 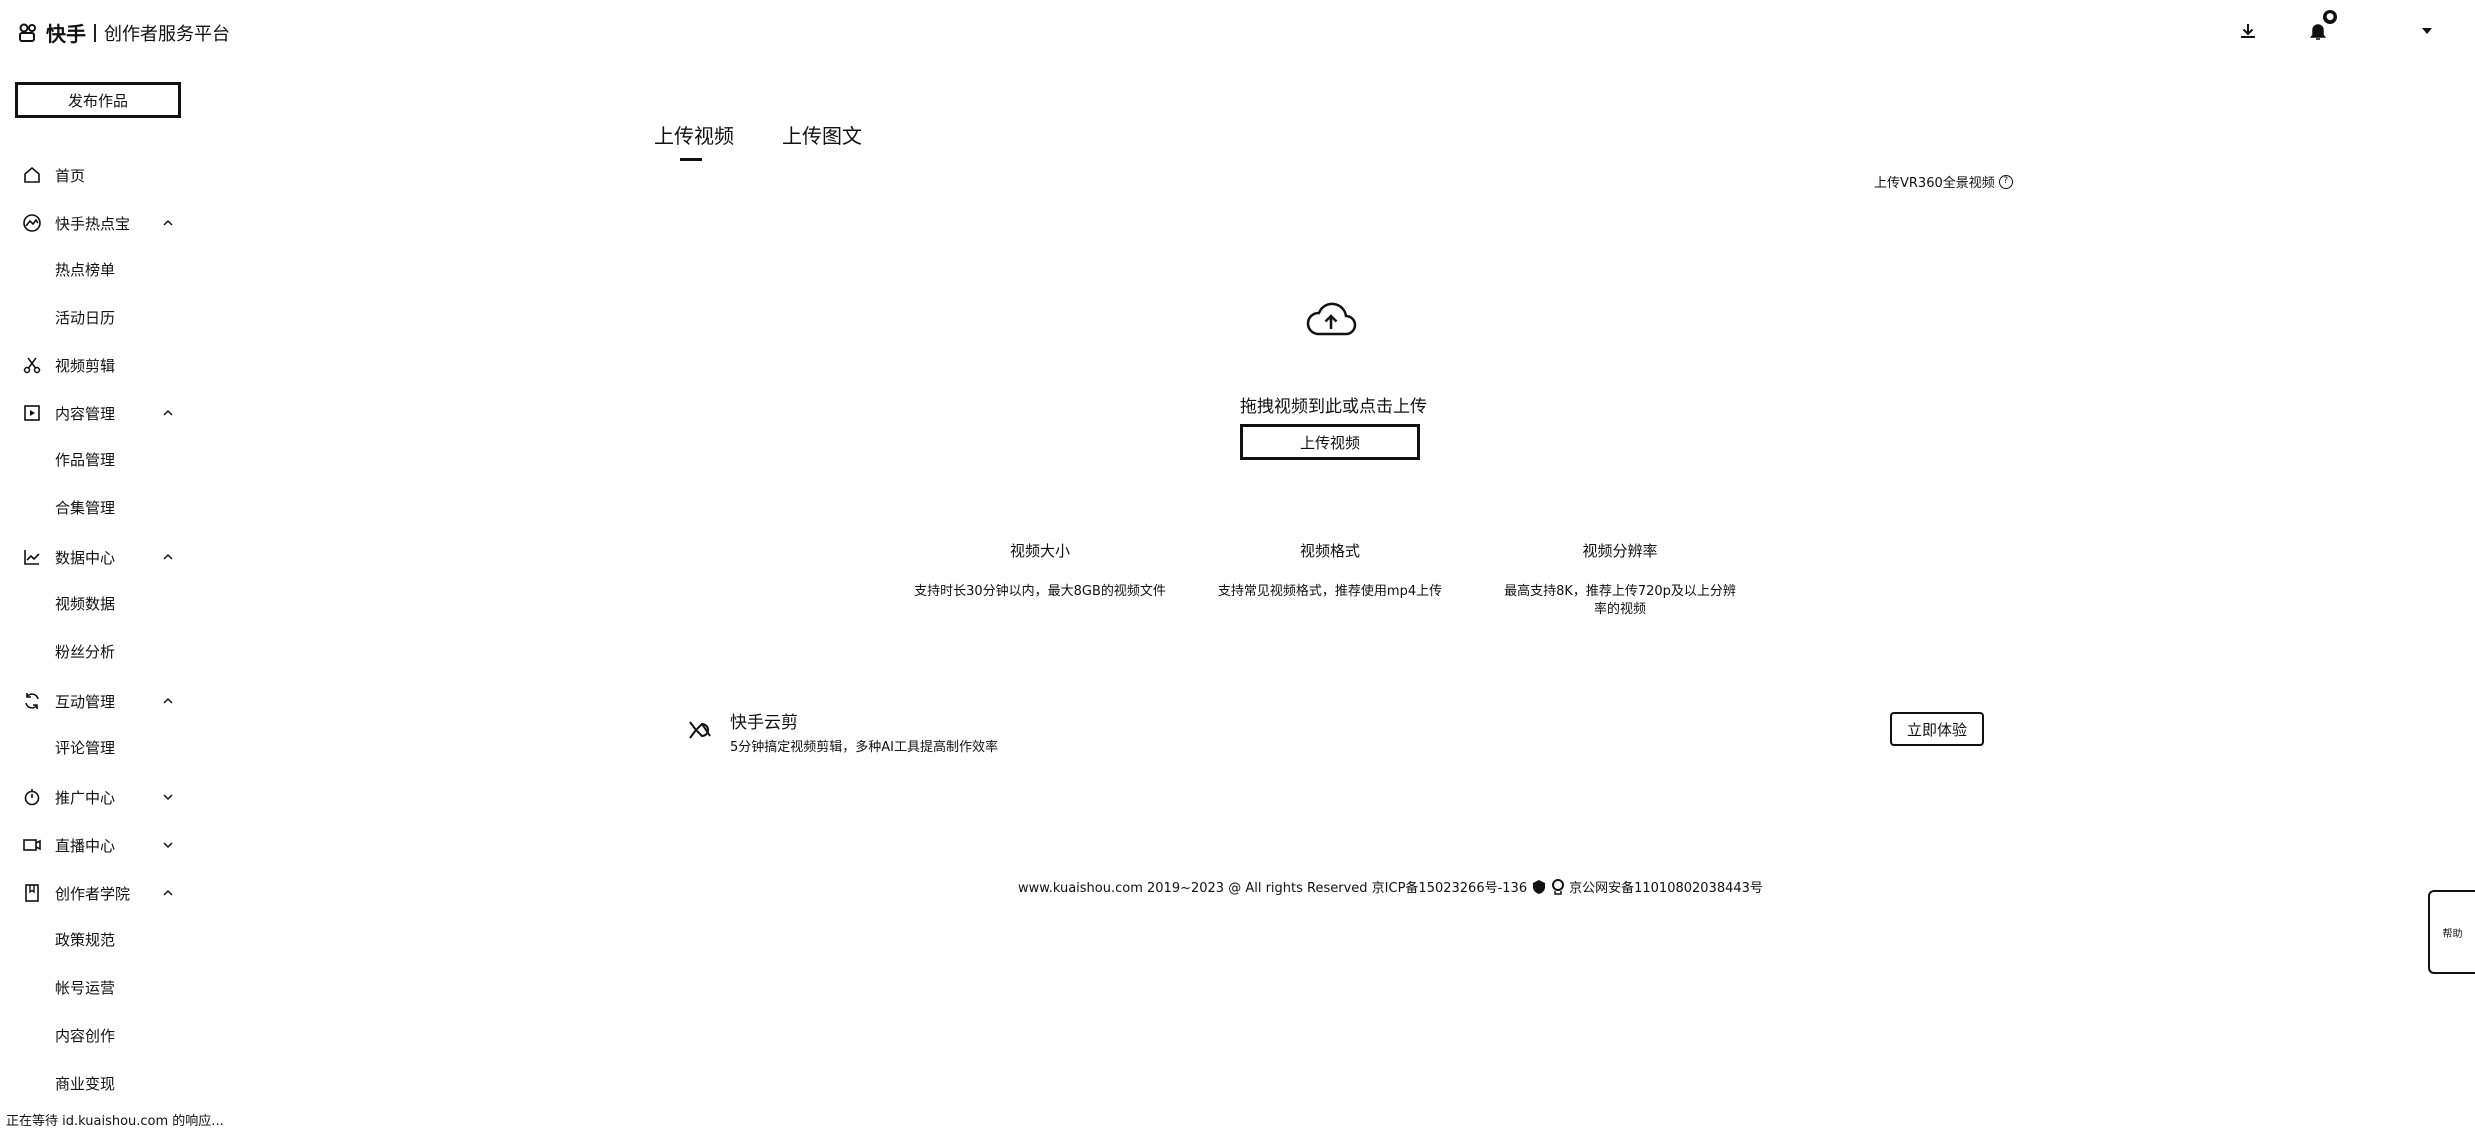 I want to click on vr360-upload-link: 上传VR360全景视频 ?, so click(x=1943, y=181).